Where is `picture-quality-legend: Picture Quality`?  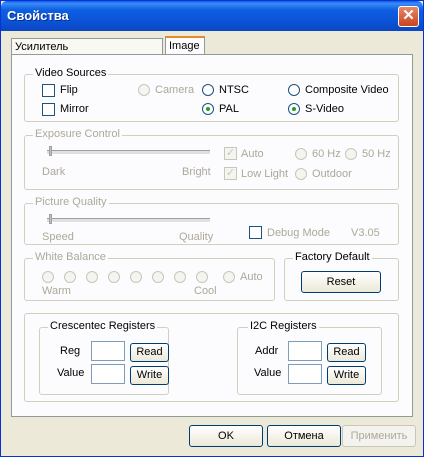 picture-quality-legend: Picture Quality is located at coordinates (71, 202).